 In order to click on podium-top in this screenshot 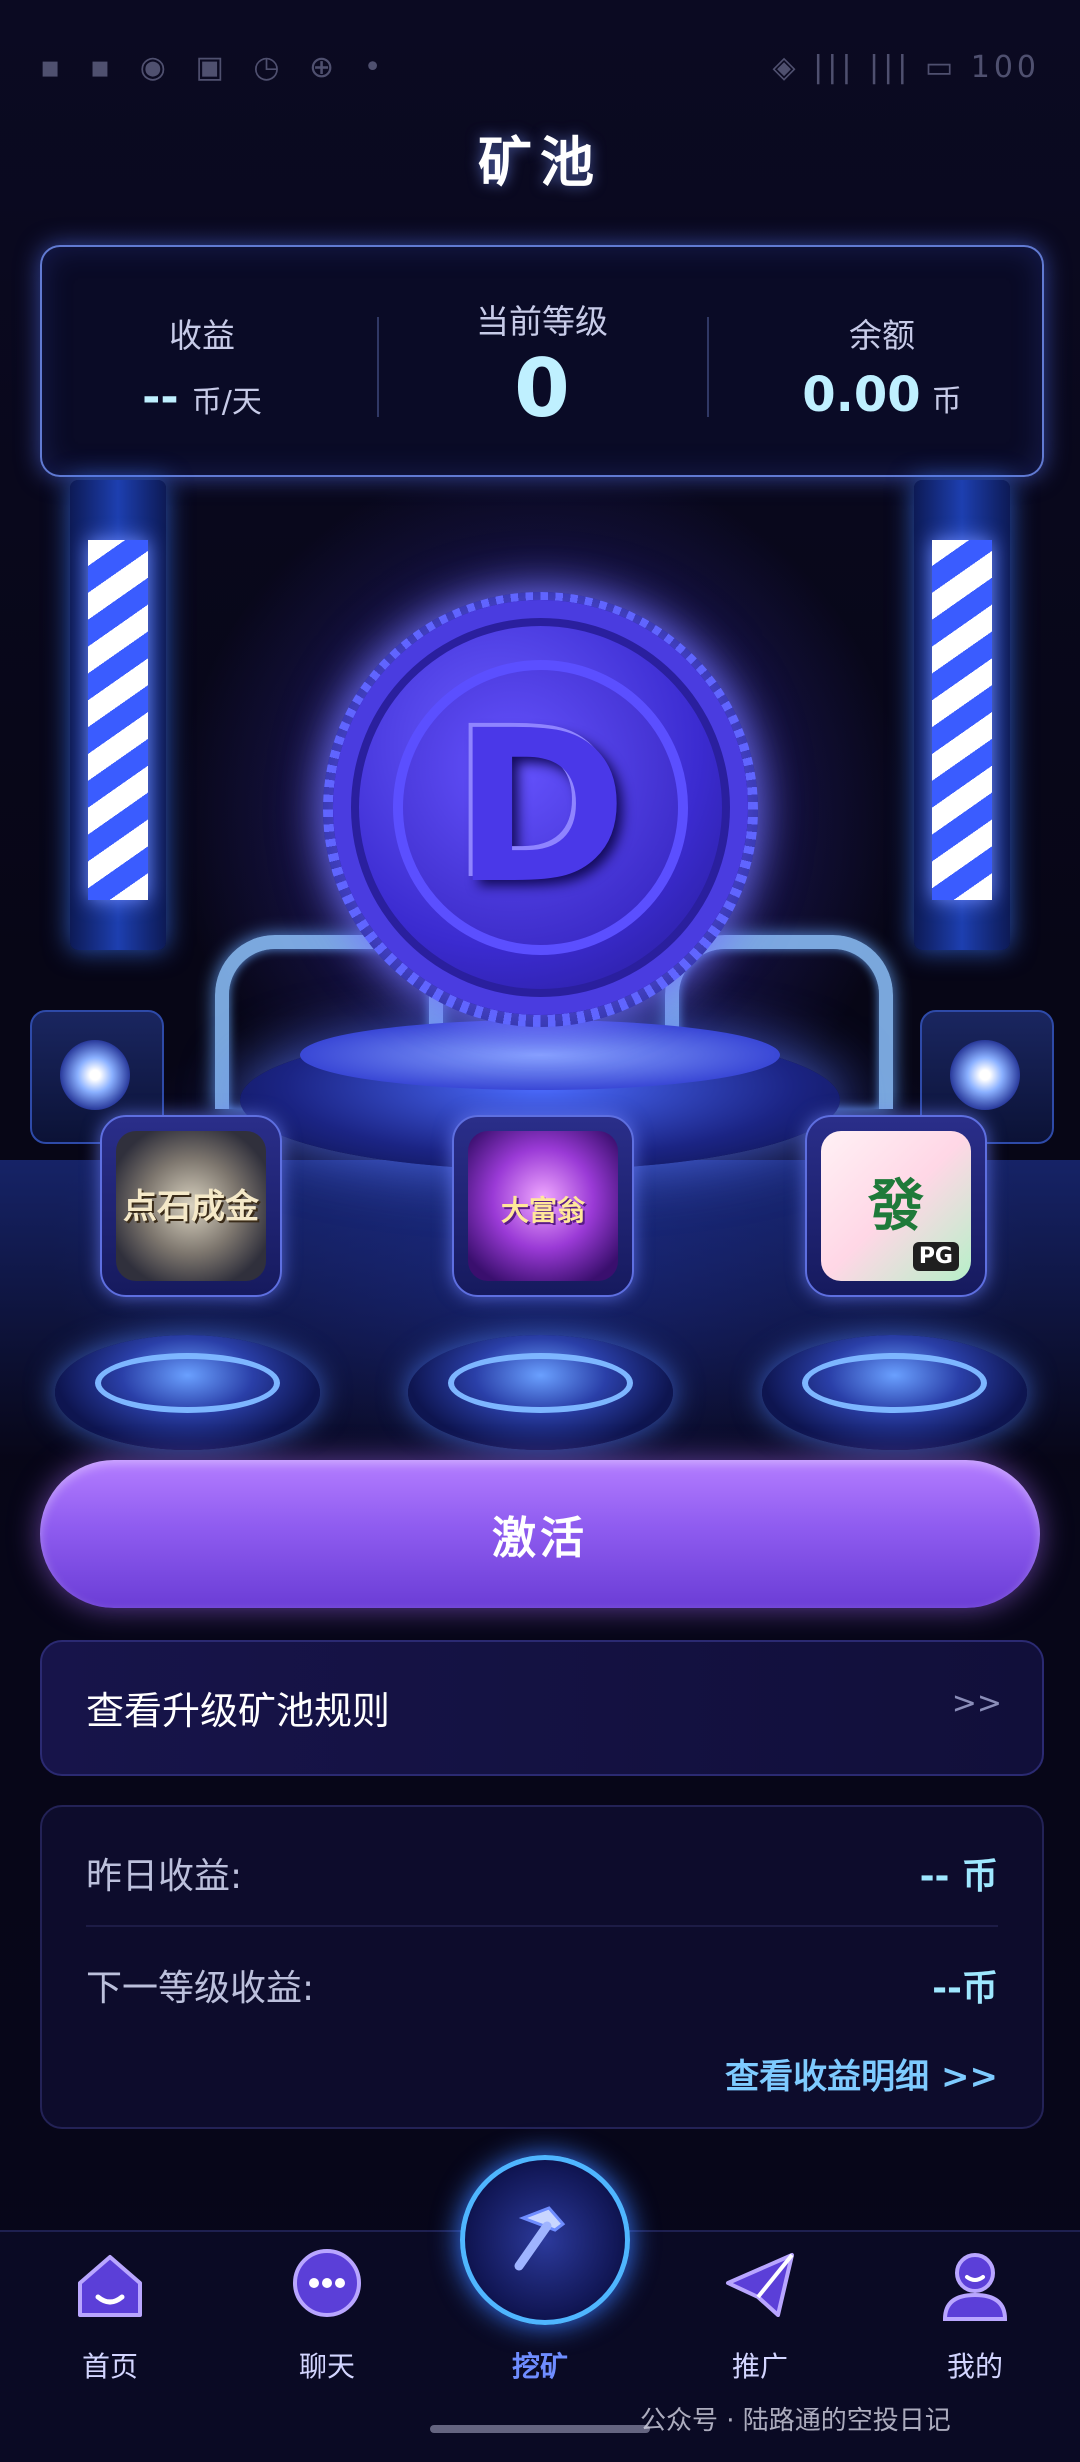, I will do `click(540, 1055)`.